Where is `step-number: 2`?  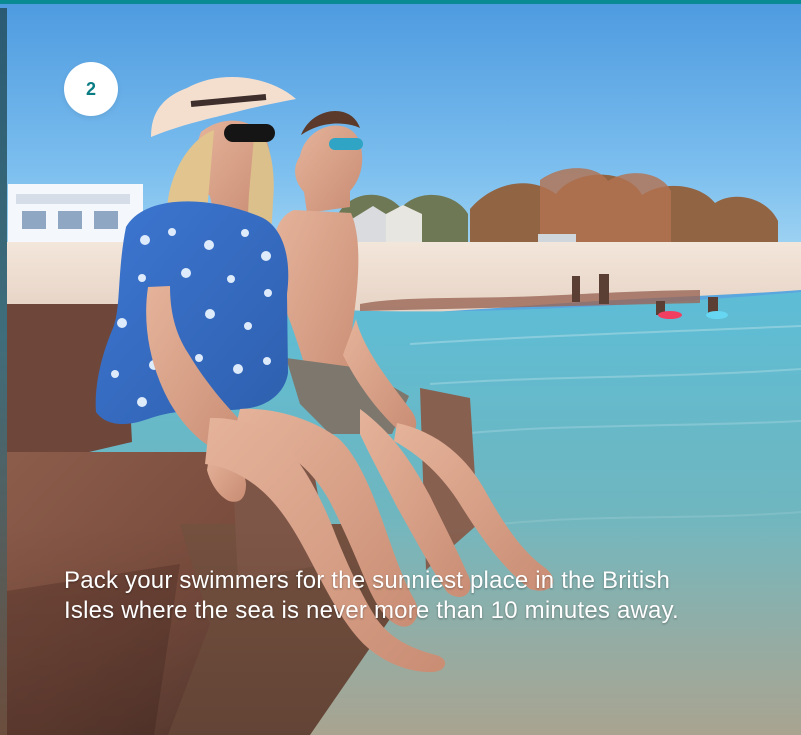
step-number: 2 is located at coordinates (90, 89).